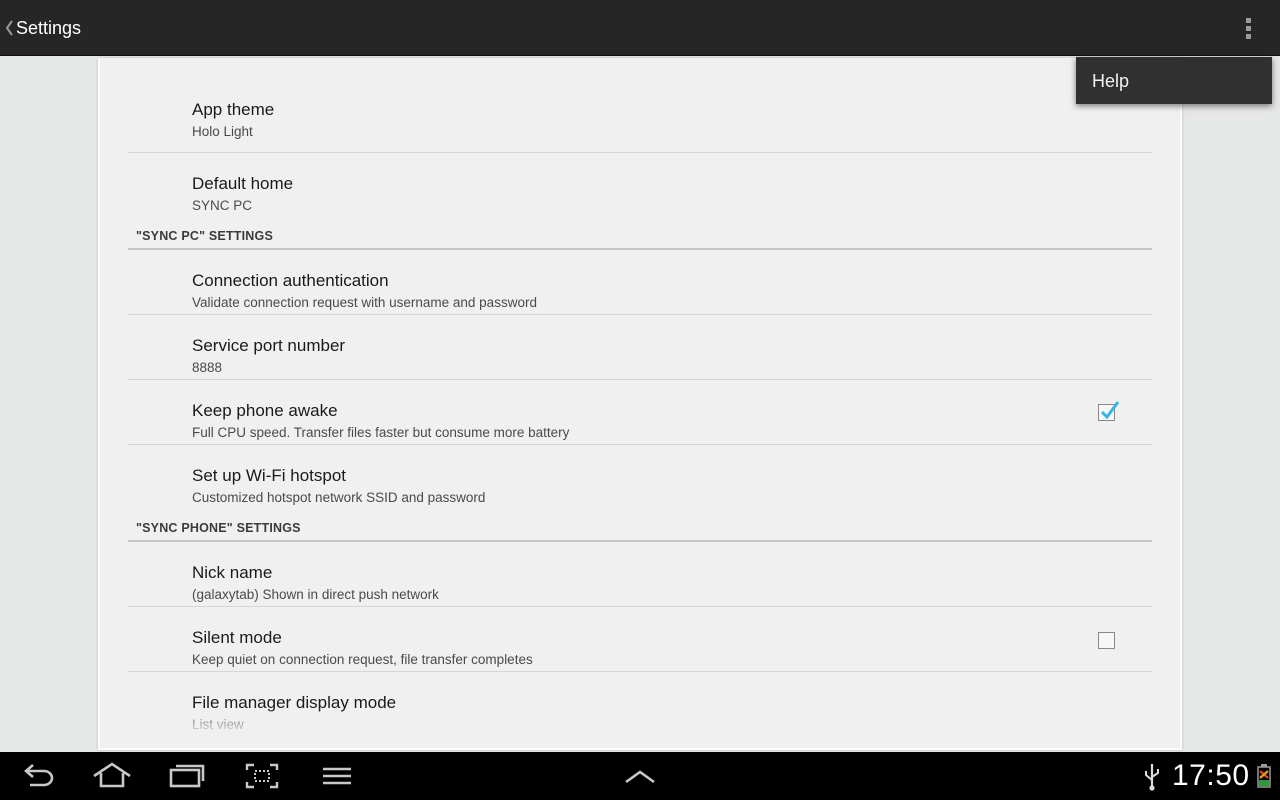 This screenshot has width=1280, height=800. Describe the element at coordinates (294, 702) in the screenshot. I see `pref-title: File manager display mode` at that location.